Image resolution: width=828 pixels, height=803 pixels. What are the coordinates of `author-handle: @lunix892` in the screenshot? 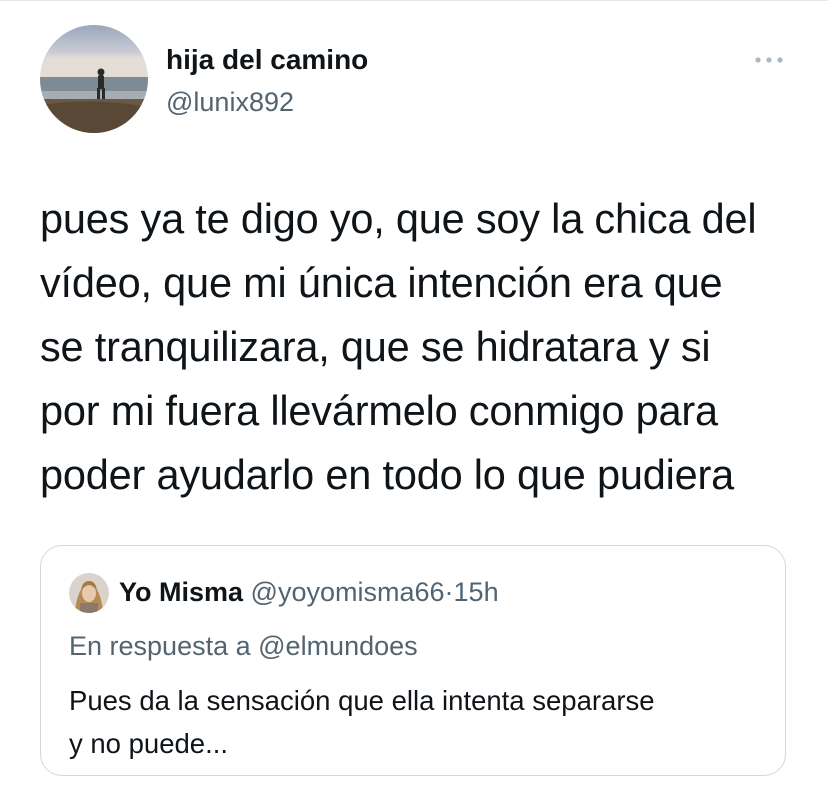 It's located at (230, 102).